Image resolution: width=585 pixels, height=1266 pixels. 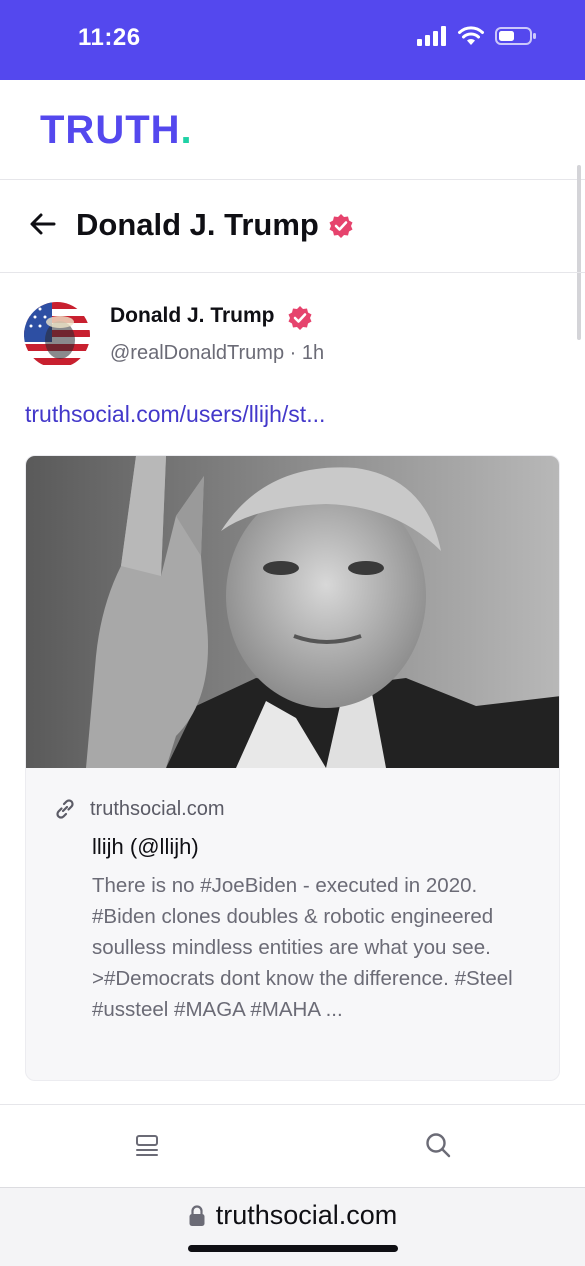 What do you see at coordinates (65, 809) in the screenshot?
I see `link-icon` at bounding box center [65, 809].